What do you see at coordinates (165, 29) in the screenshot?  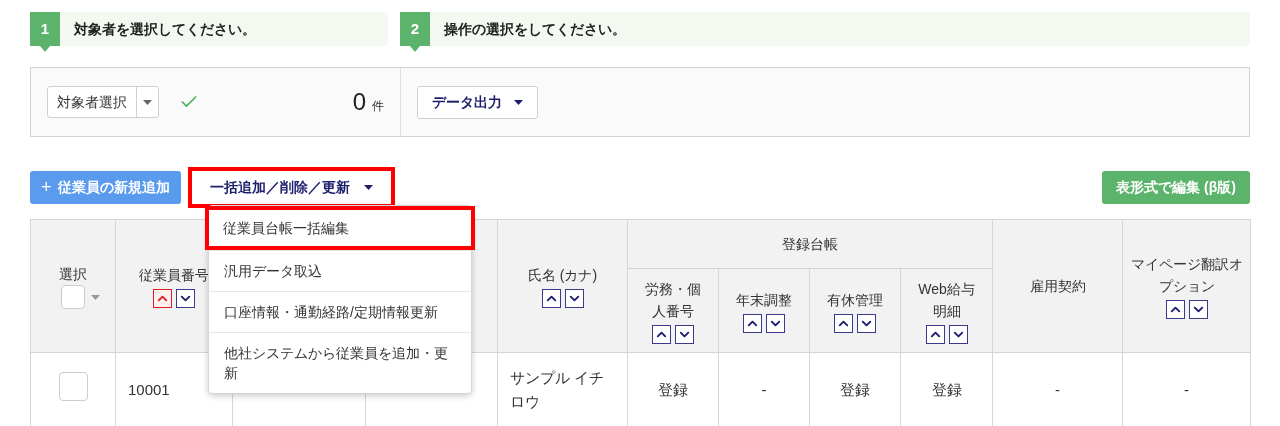 I see `step-text: 対象者を選択してください。` at bounding box center [165, 29].